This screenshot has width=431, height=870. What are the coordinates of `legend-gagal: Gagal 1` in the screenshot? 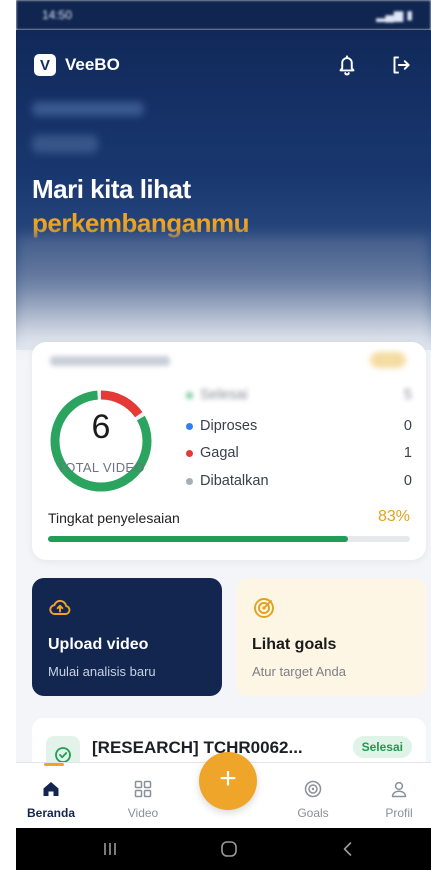 It's located at (299, 454).